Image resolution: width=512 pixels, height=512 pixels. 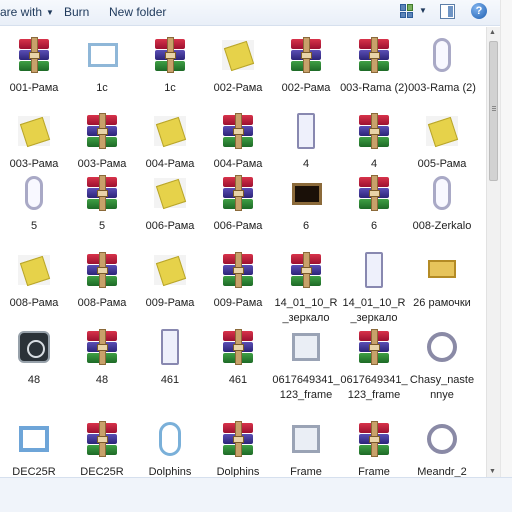 I want to click on help-icon: ?, so click(x=479, y=11).